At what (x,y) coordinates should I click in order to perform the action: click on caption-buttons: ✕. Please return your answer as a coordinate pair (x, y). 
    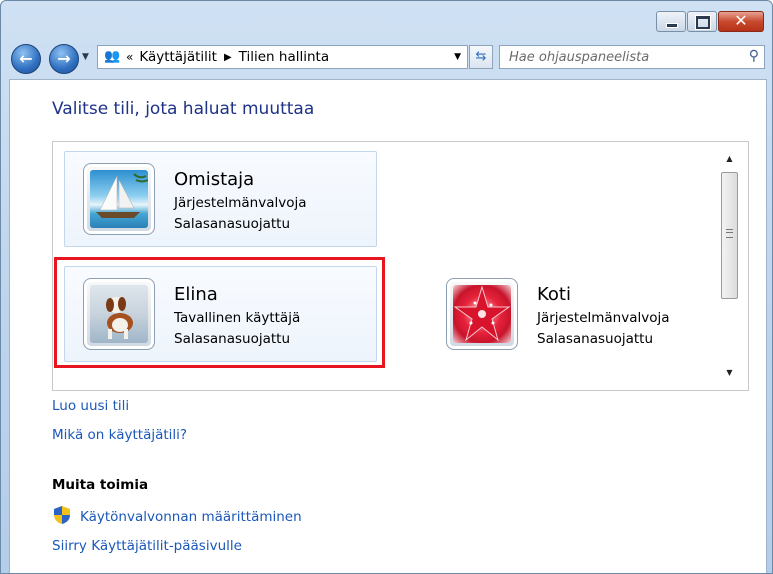
    Looking at the image, I should click on (709, 21).